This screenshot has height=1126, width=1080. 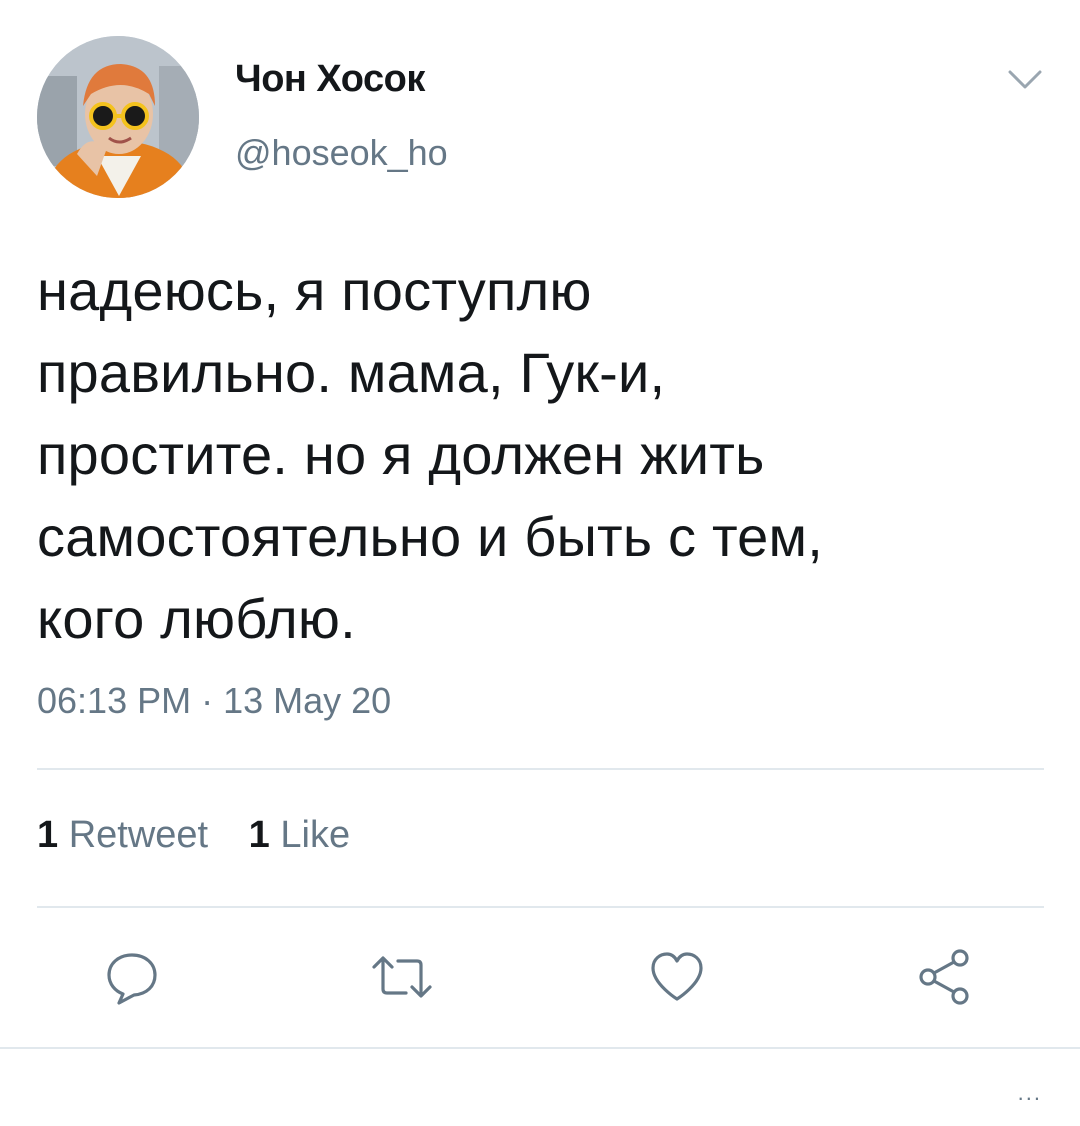 I want to click on author-handle: @hoseok_ho, so click(x=341, y=153).